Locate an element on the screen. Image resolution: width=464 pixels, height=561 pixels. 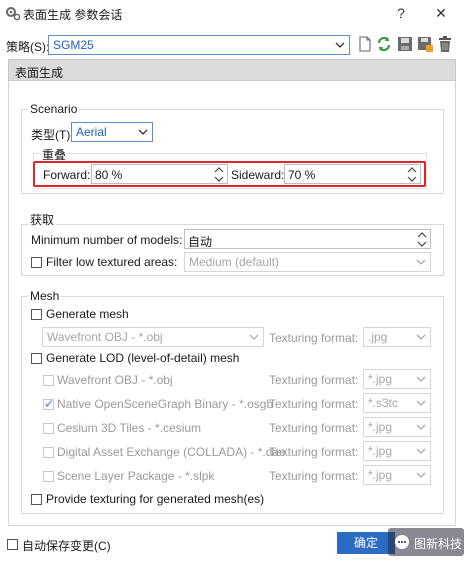
lod-texturing-select: *.s3tc is located at coordinates (397, 403).